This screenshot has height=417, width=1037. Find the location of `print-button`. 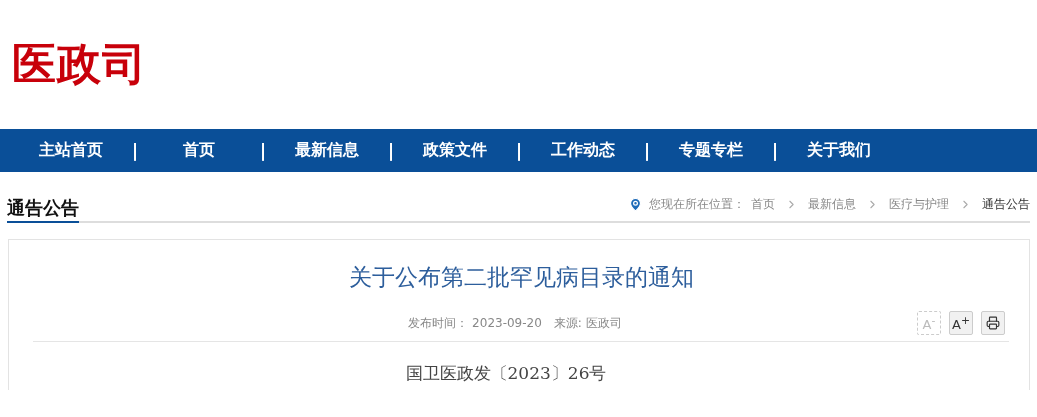

print-button is located at coordinates (993, 323).